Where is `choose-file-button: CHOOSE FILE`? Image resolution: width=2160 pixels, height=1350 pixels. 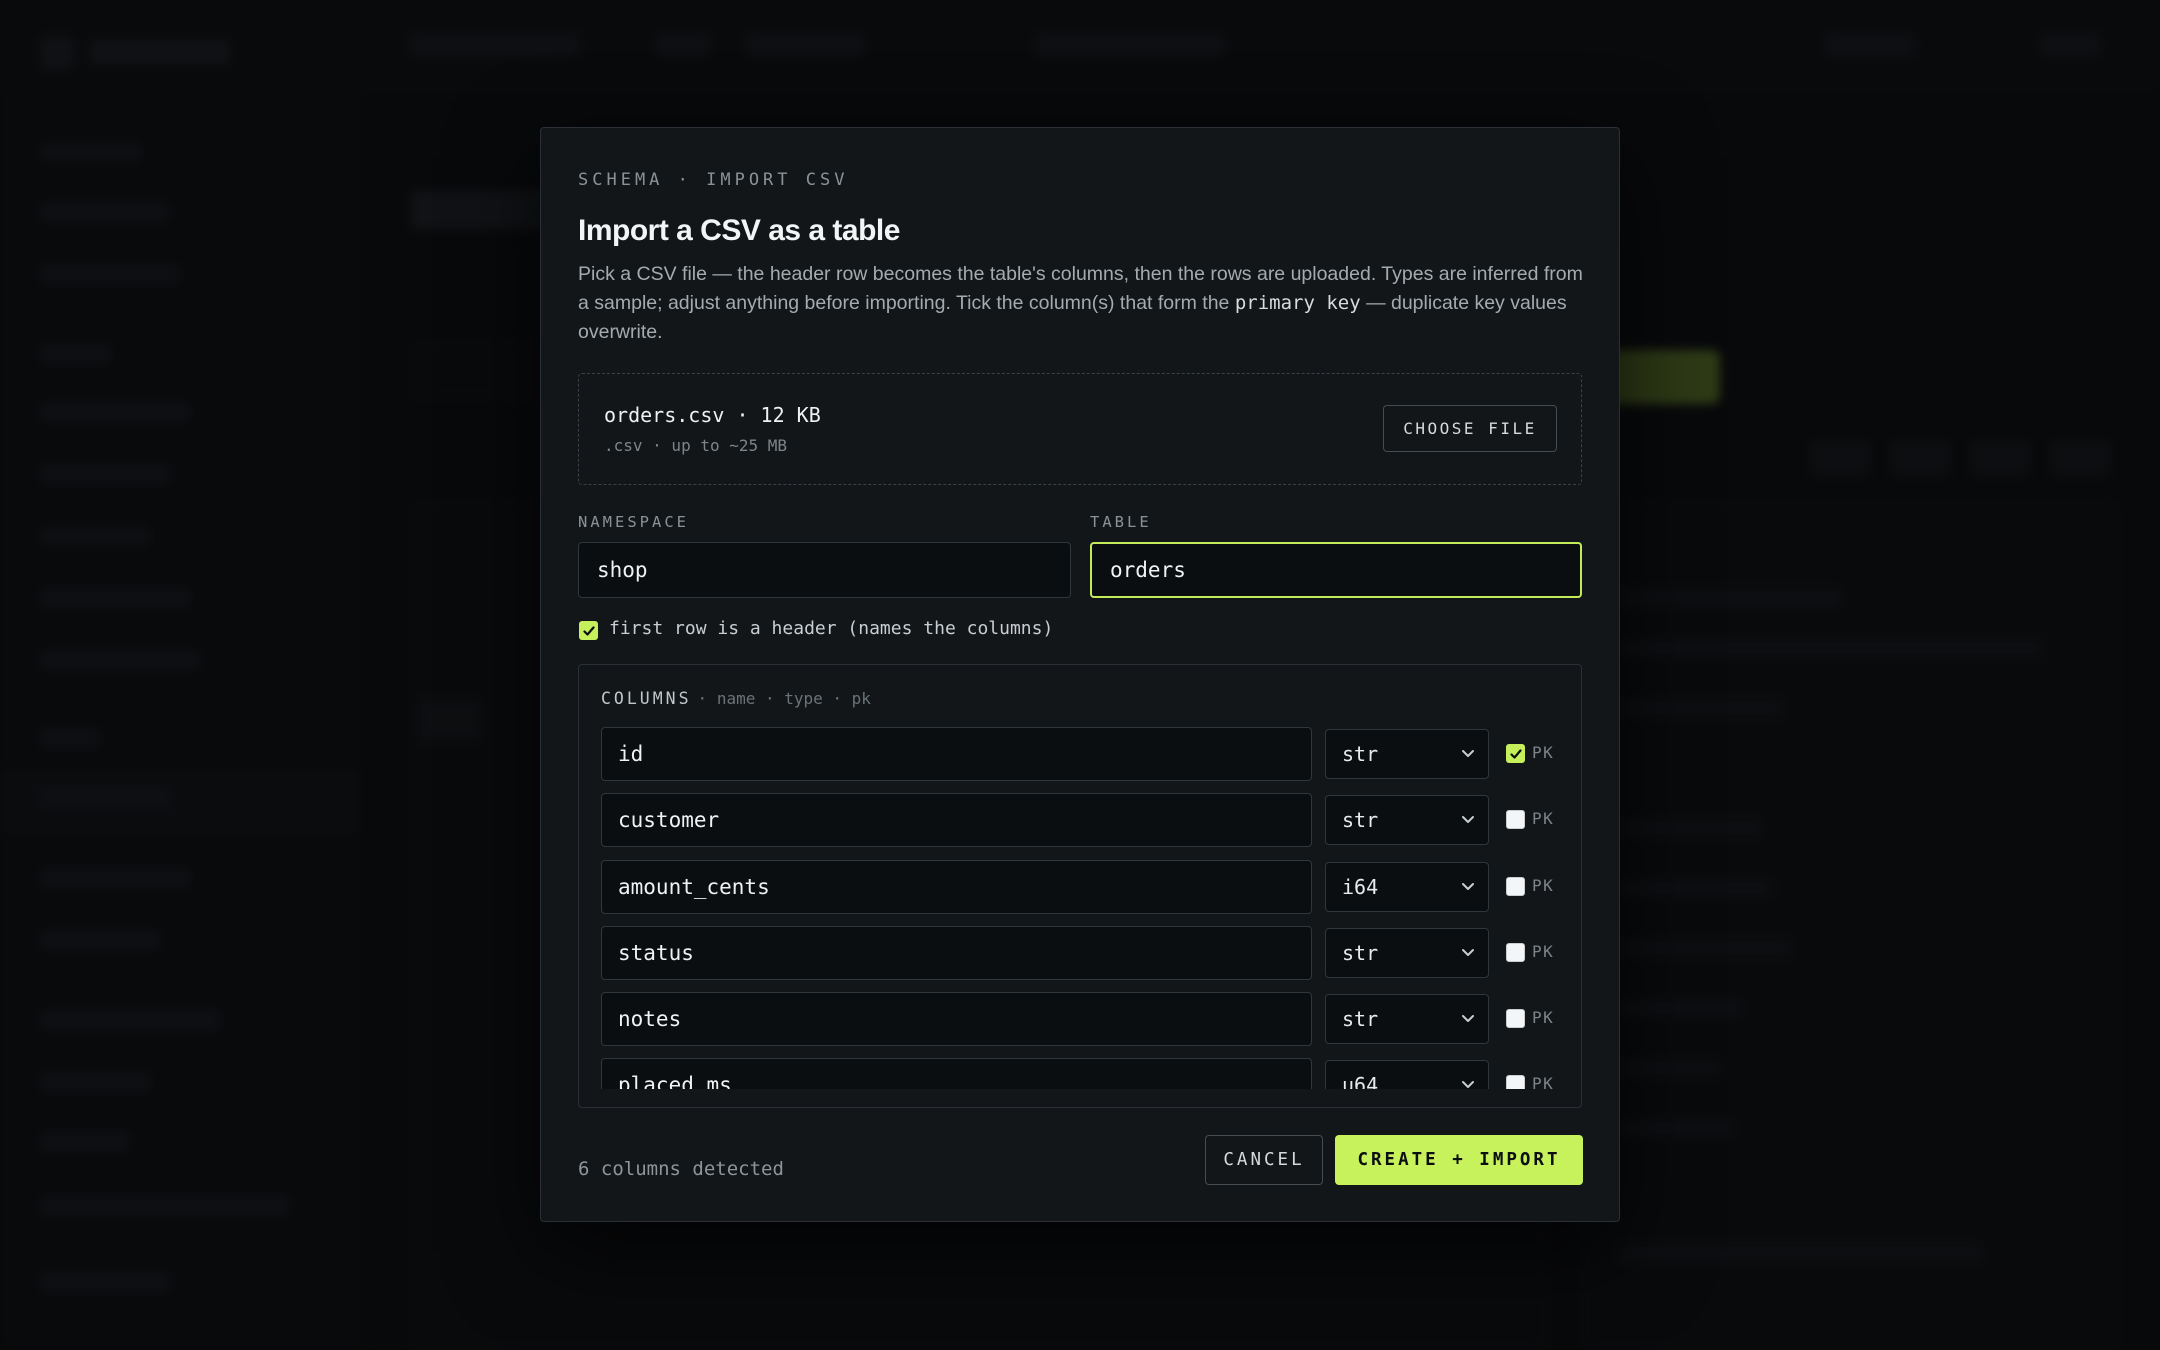
choose-file-button: CHOOSE FILE is located at coordinates (1470, 428).